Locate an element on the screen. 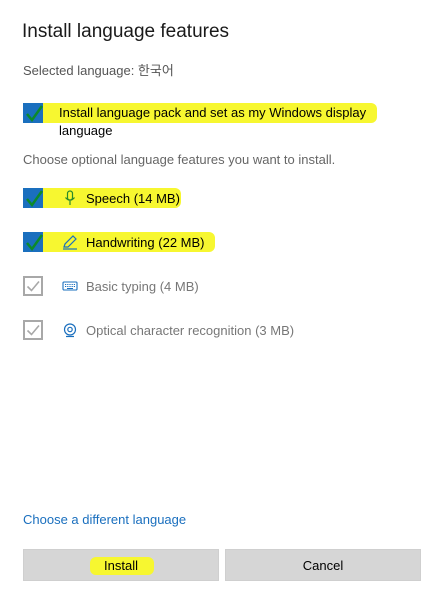 The width and height of the screenshot is (431, 595). camera-icon is located at coordinates (70, 330).